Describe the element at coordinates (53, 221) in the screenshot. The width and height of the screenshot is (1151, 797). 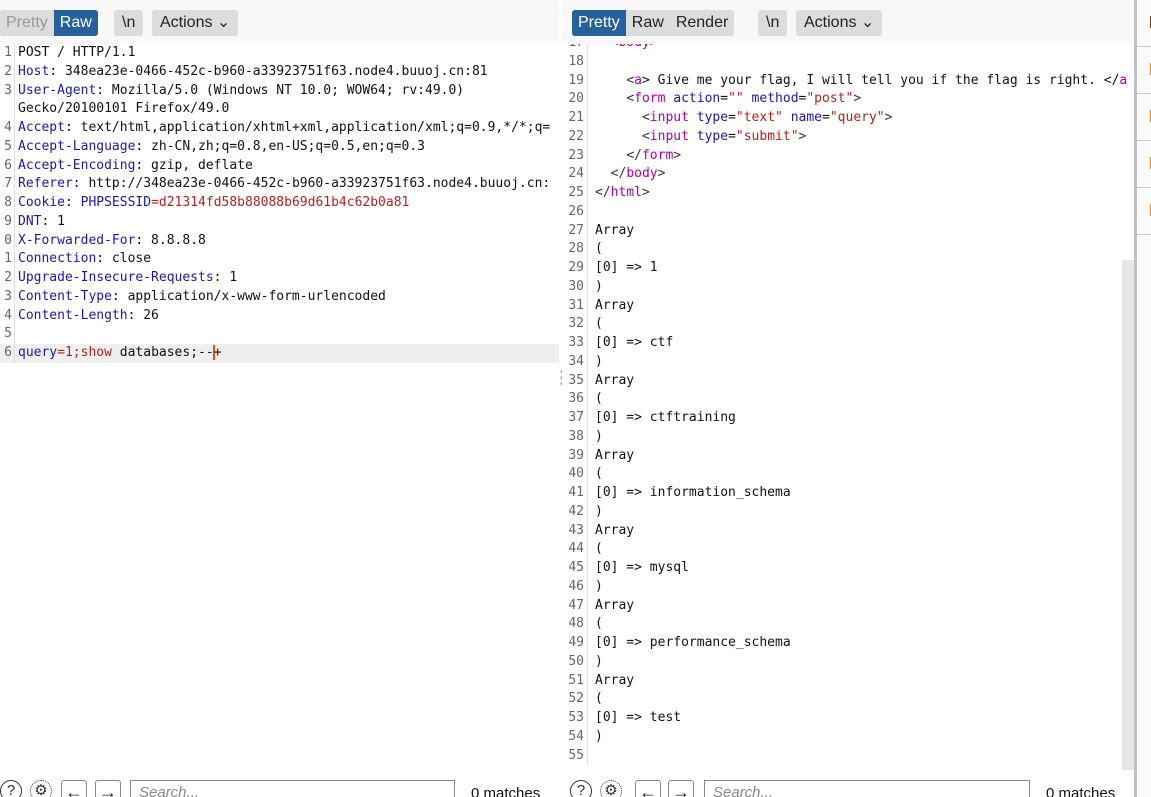
I see `code-token: : 1` at that location.